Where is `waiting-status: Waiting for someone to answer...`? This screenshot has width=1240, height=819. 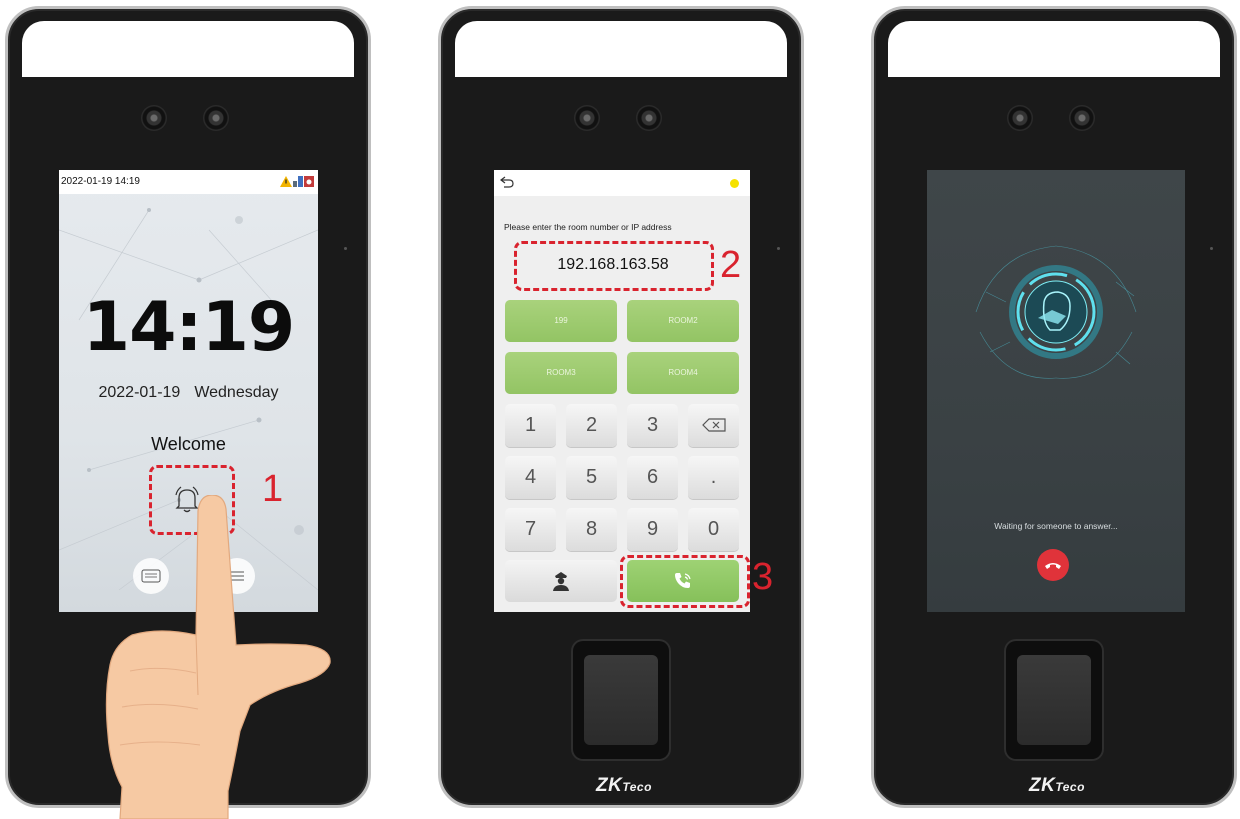 waiting-status: Waiting for someone to answer... is located at coordinates (1056, 526).